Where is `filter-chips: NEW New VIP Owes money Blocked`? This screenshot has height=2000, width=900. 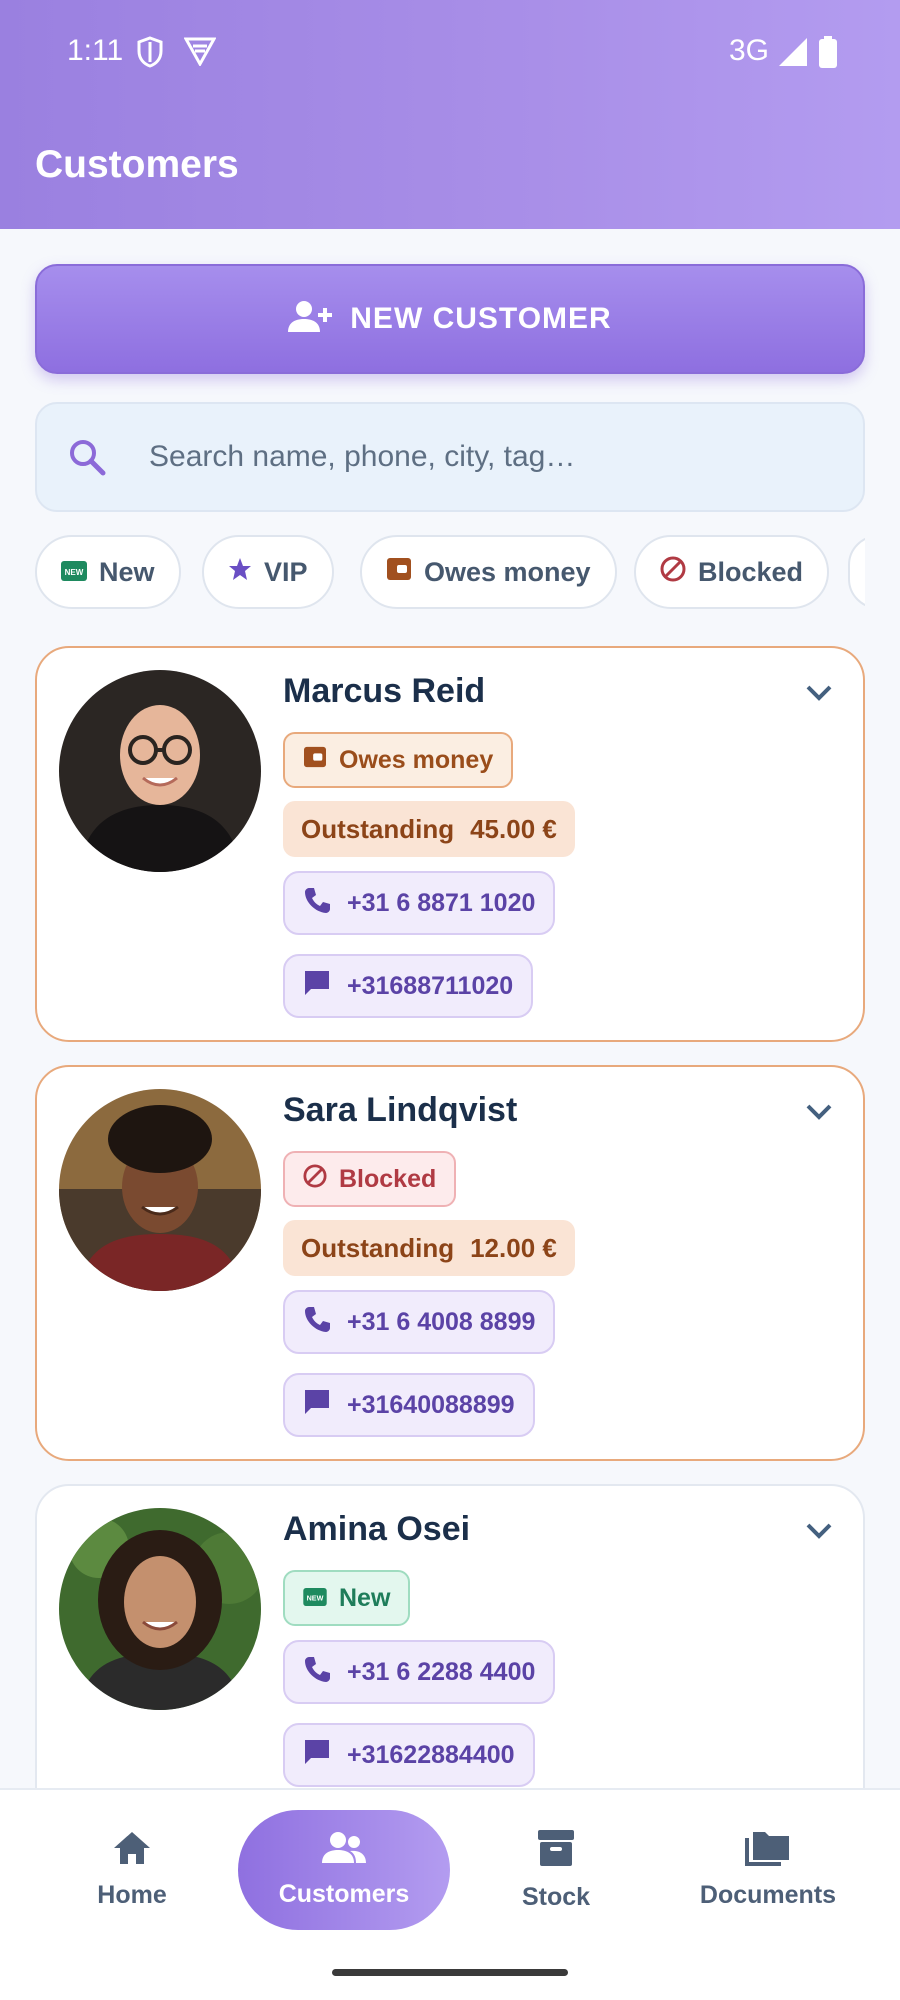
filter-chips: NEW New VIP Owes money Blocked is located at coordinates (450, 573).